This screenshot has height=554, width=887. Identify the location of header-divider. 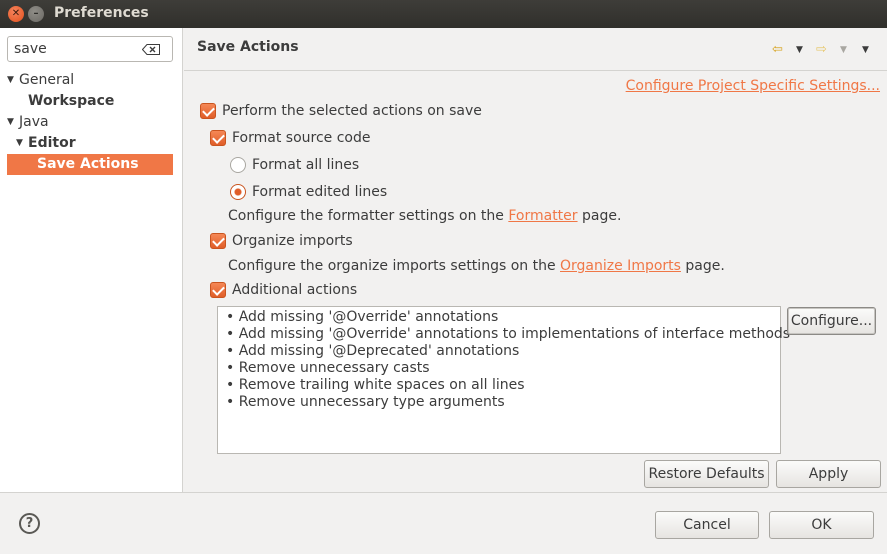
(535, 70).